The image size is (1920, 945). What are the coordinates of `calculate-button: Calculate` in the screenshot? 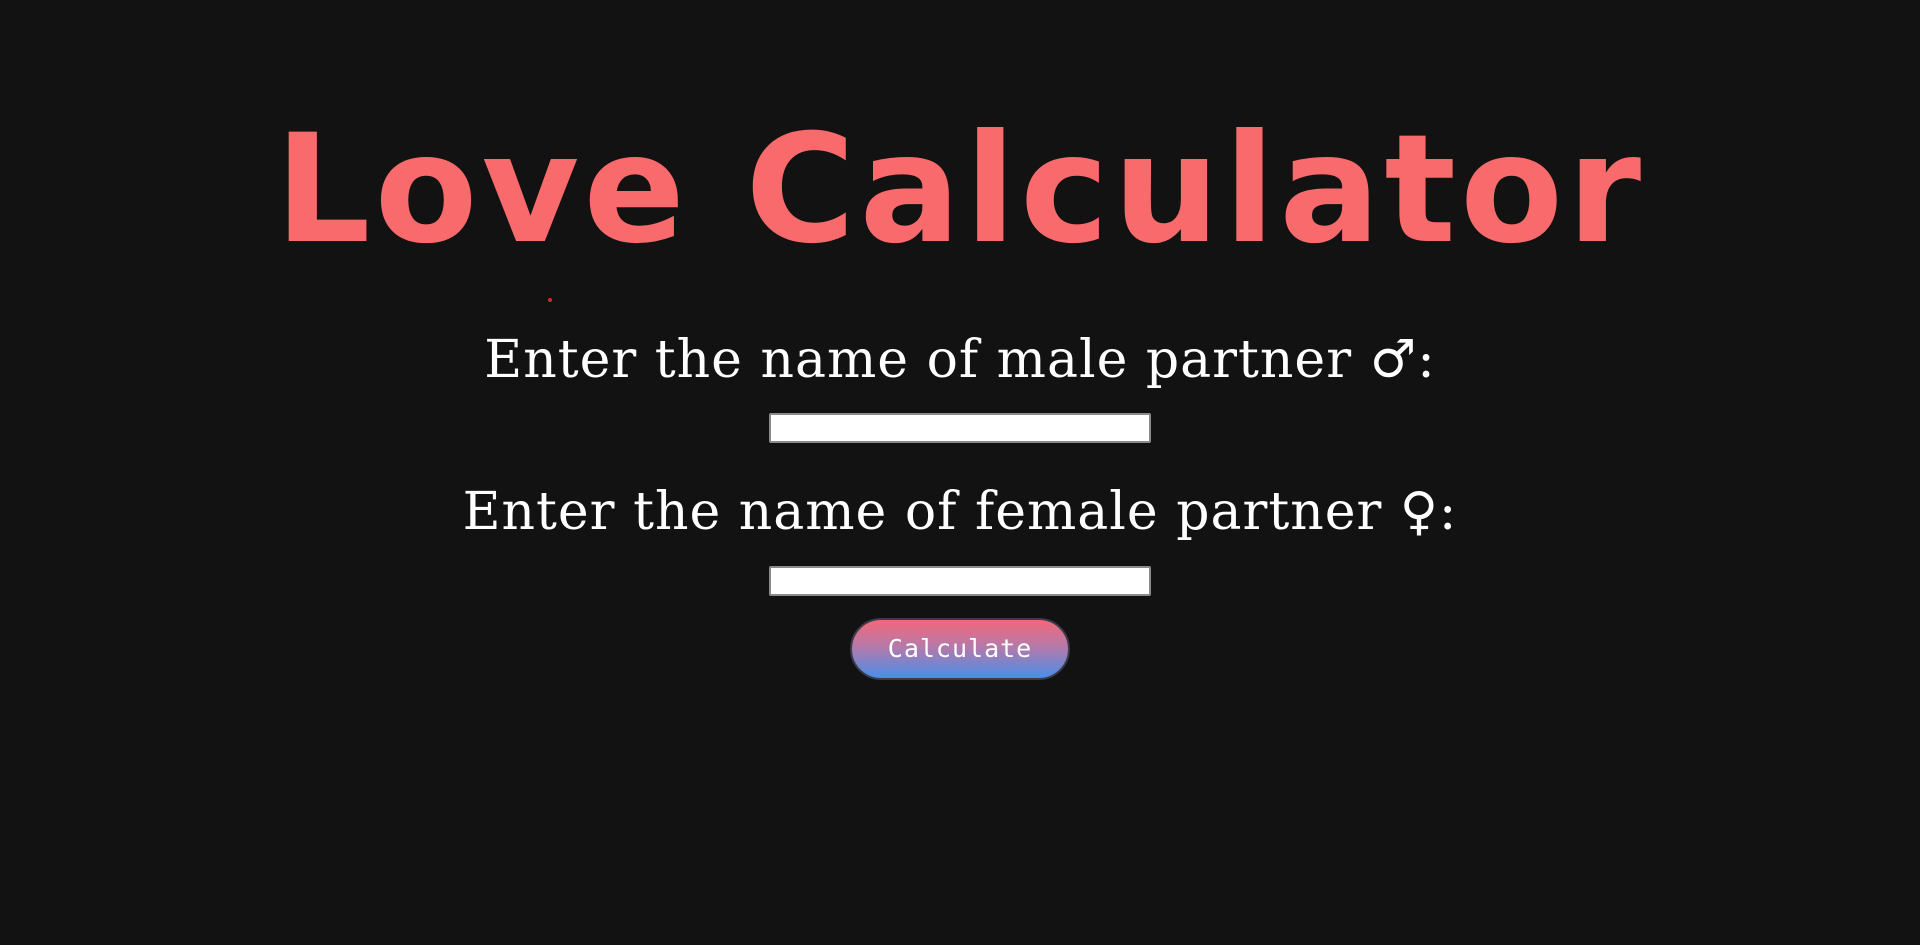 It's located at (960, 649).